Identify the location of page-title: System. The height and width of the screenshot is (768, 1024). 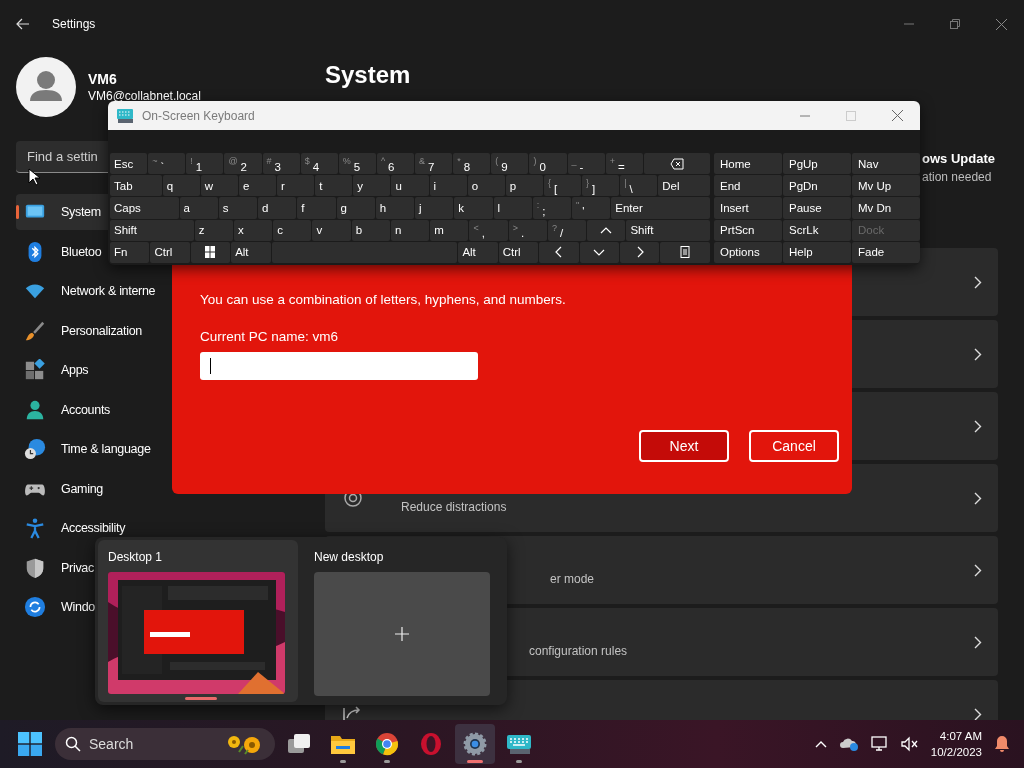
(368, 75).